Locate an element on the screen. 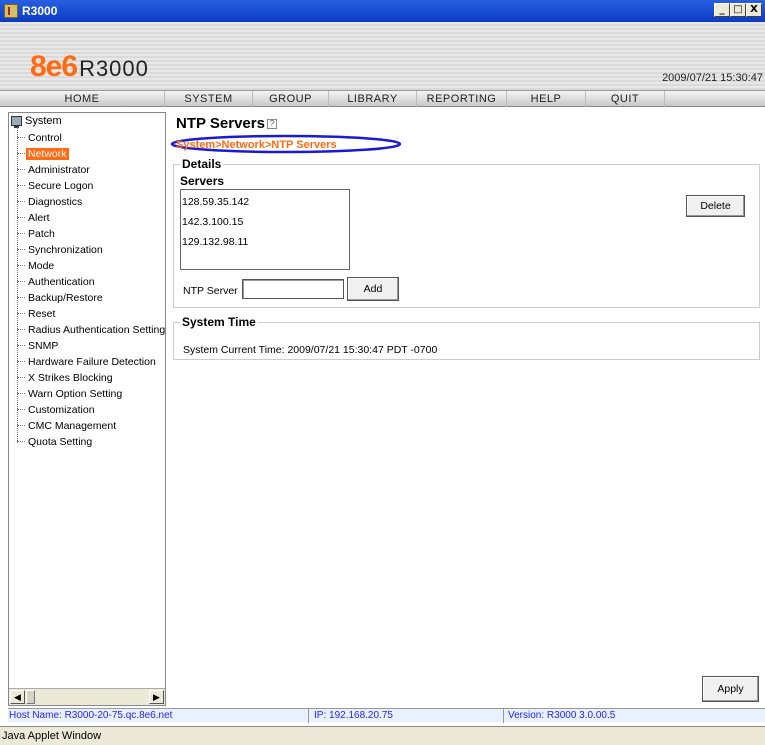 The image size is (765, 745). sidebar-item-synchronization: Synchronization is located at coordinates (61, 250).